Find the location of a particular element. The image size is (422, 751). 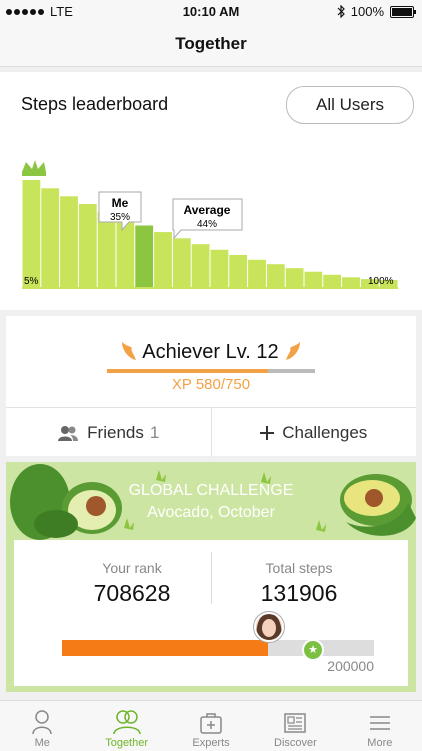

me-label: Me is located at coordinates (120, 203).